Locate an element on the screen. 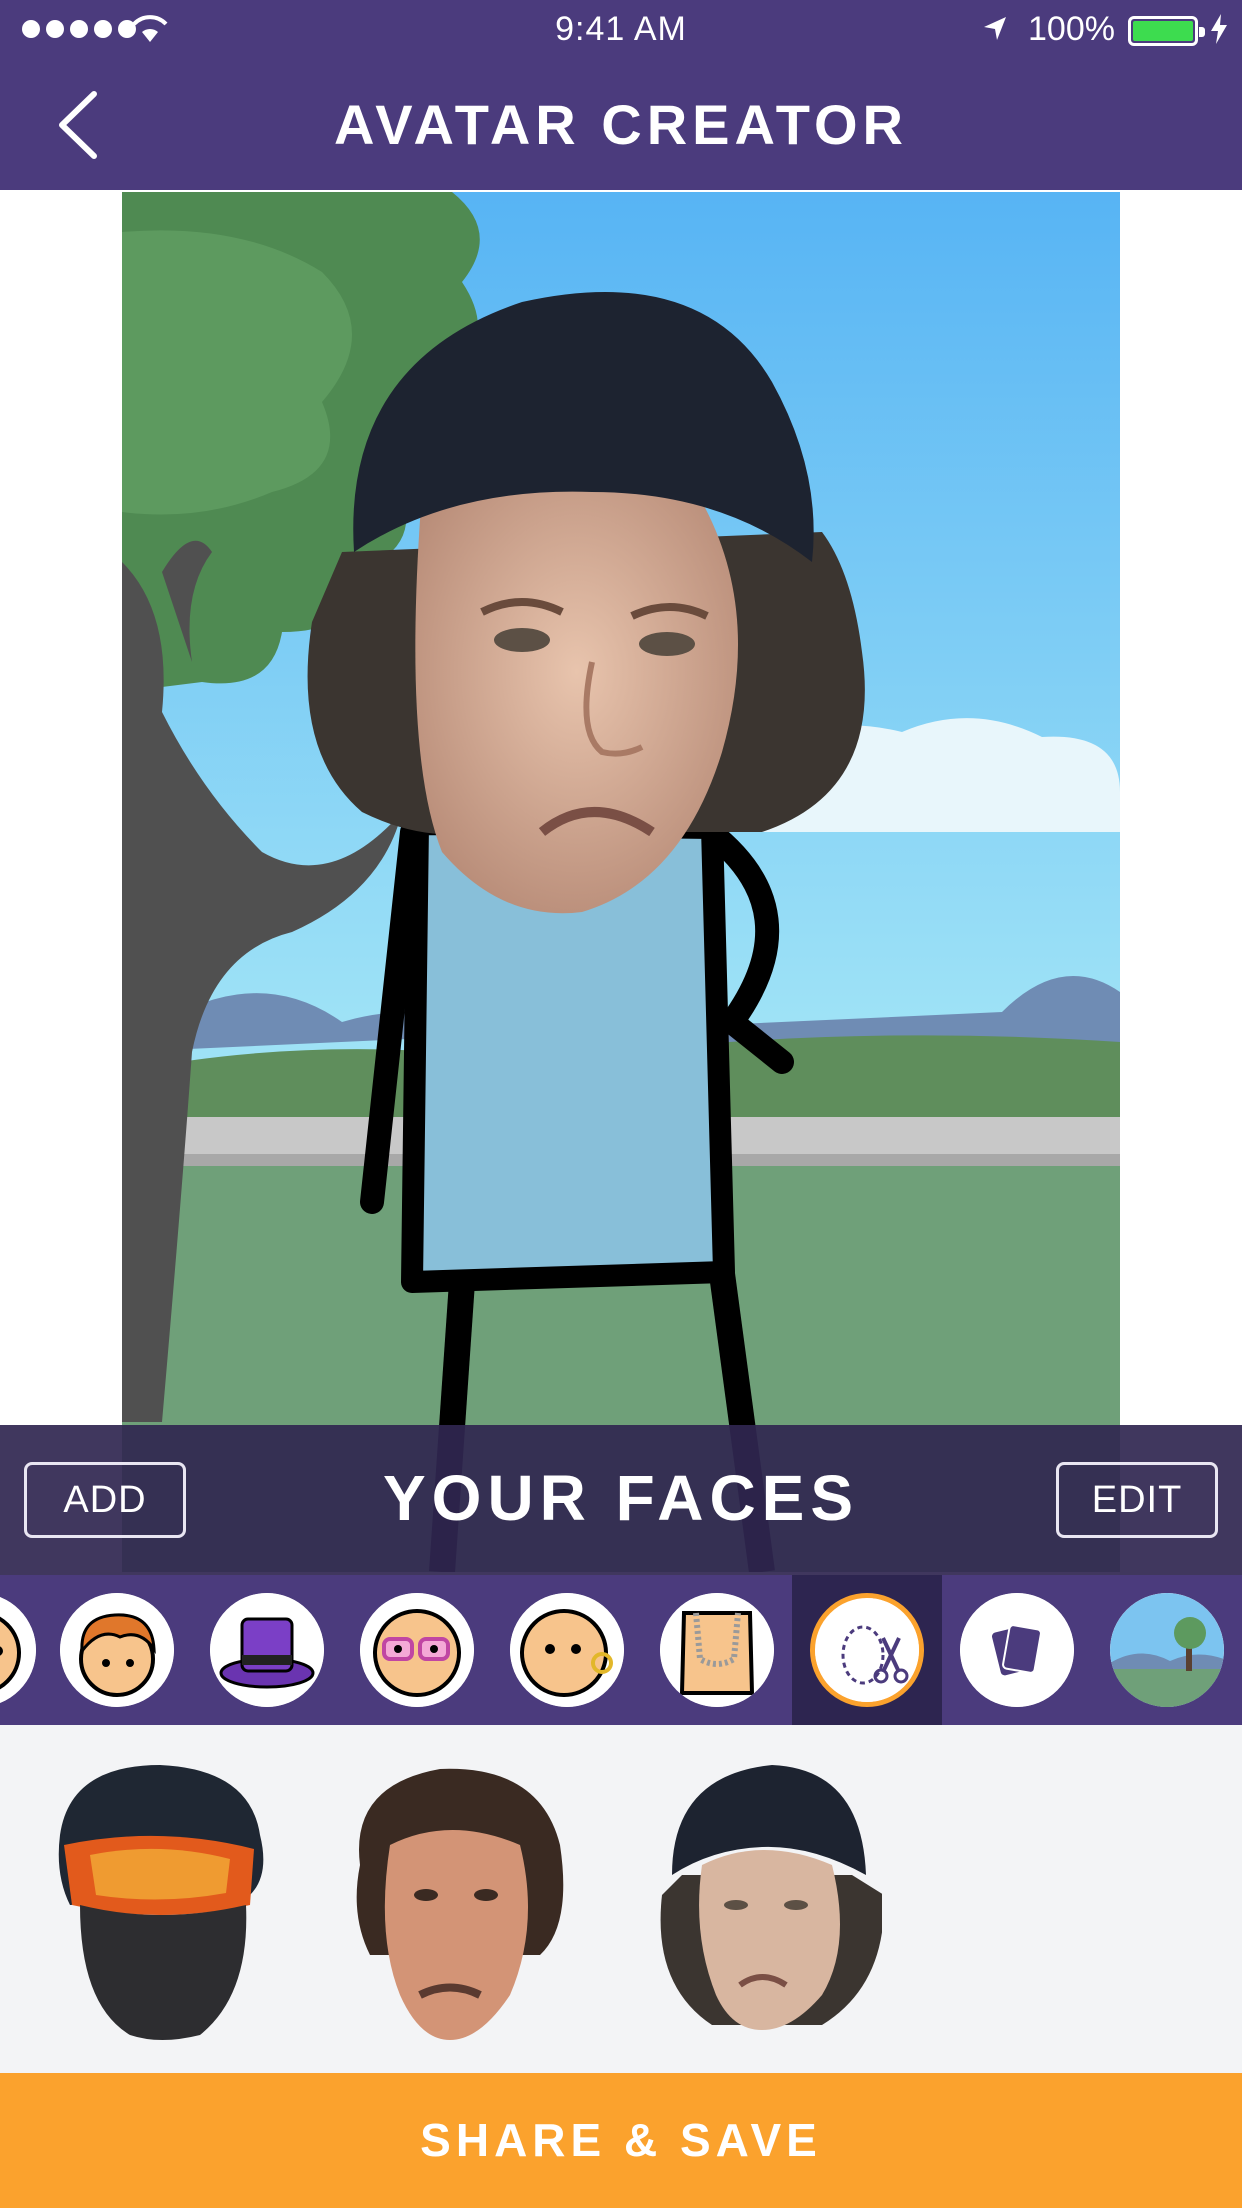  category-glasses-icon is located at coordinates (417, 1650).